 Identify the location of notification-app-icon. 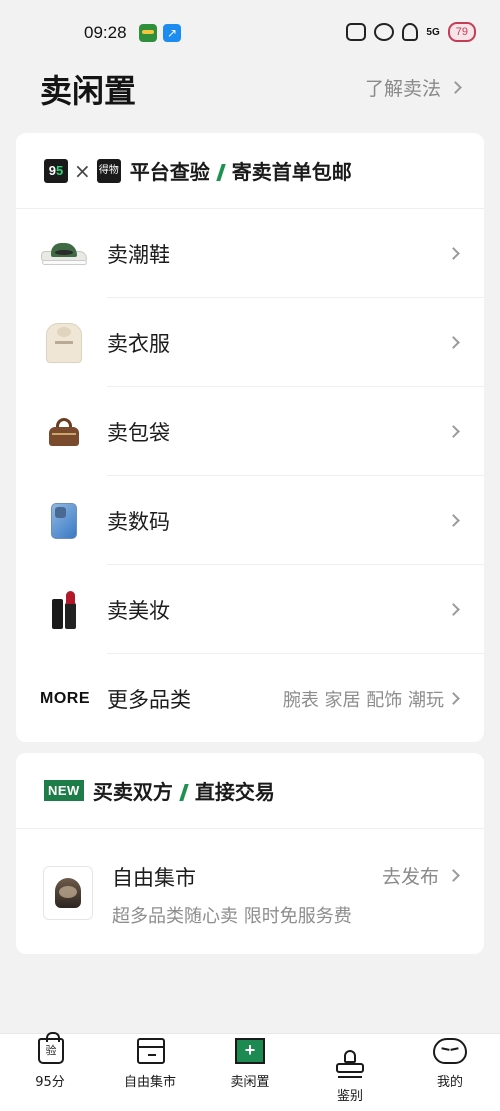
(148, 33).